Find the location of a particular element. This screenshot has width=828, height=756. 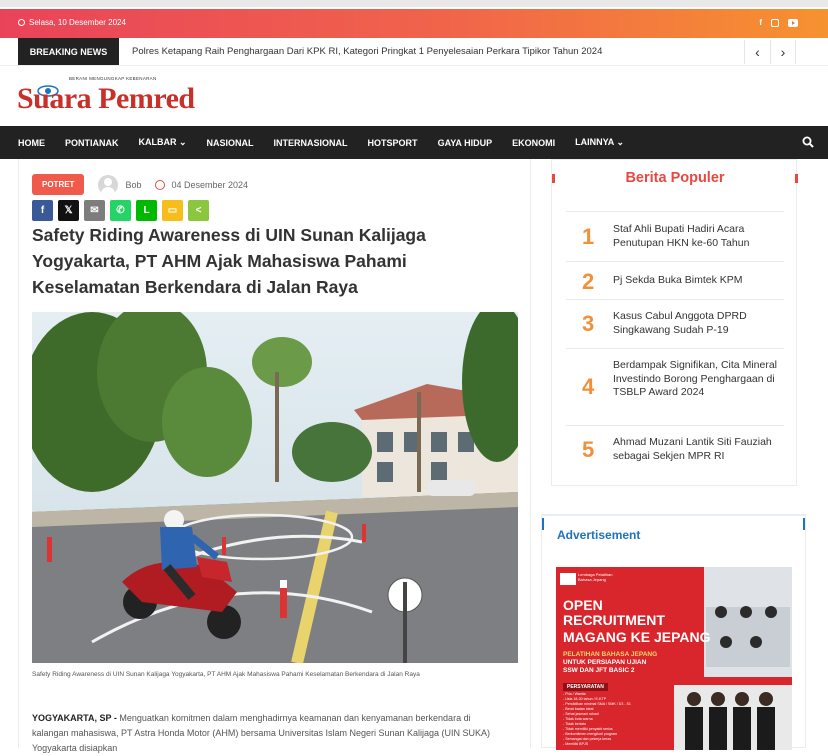

avatar is located at coordinates (108, 184).